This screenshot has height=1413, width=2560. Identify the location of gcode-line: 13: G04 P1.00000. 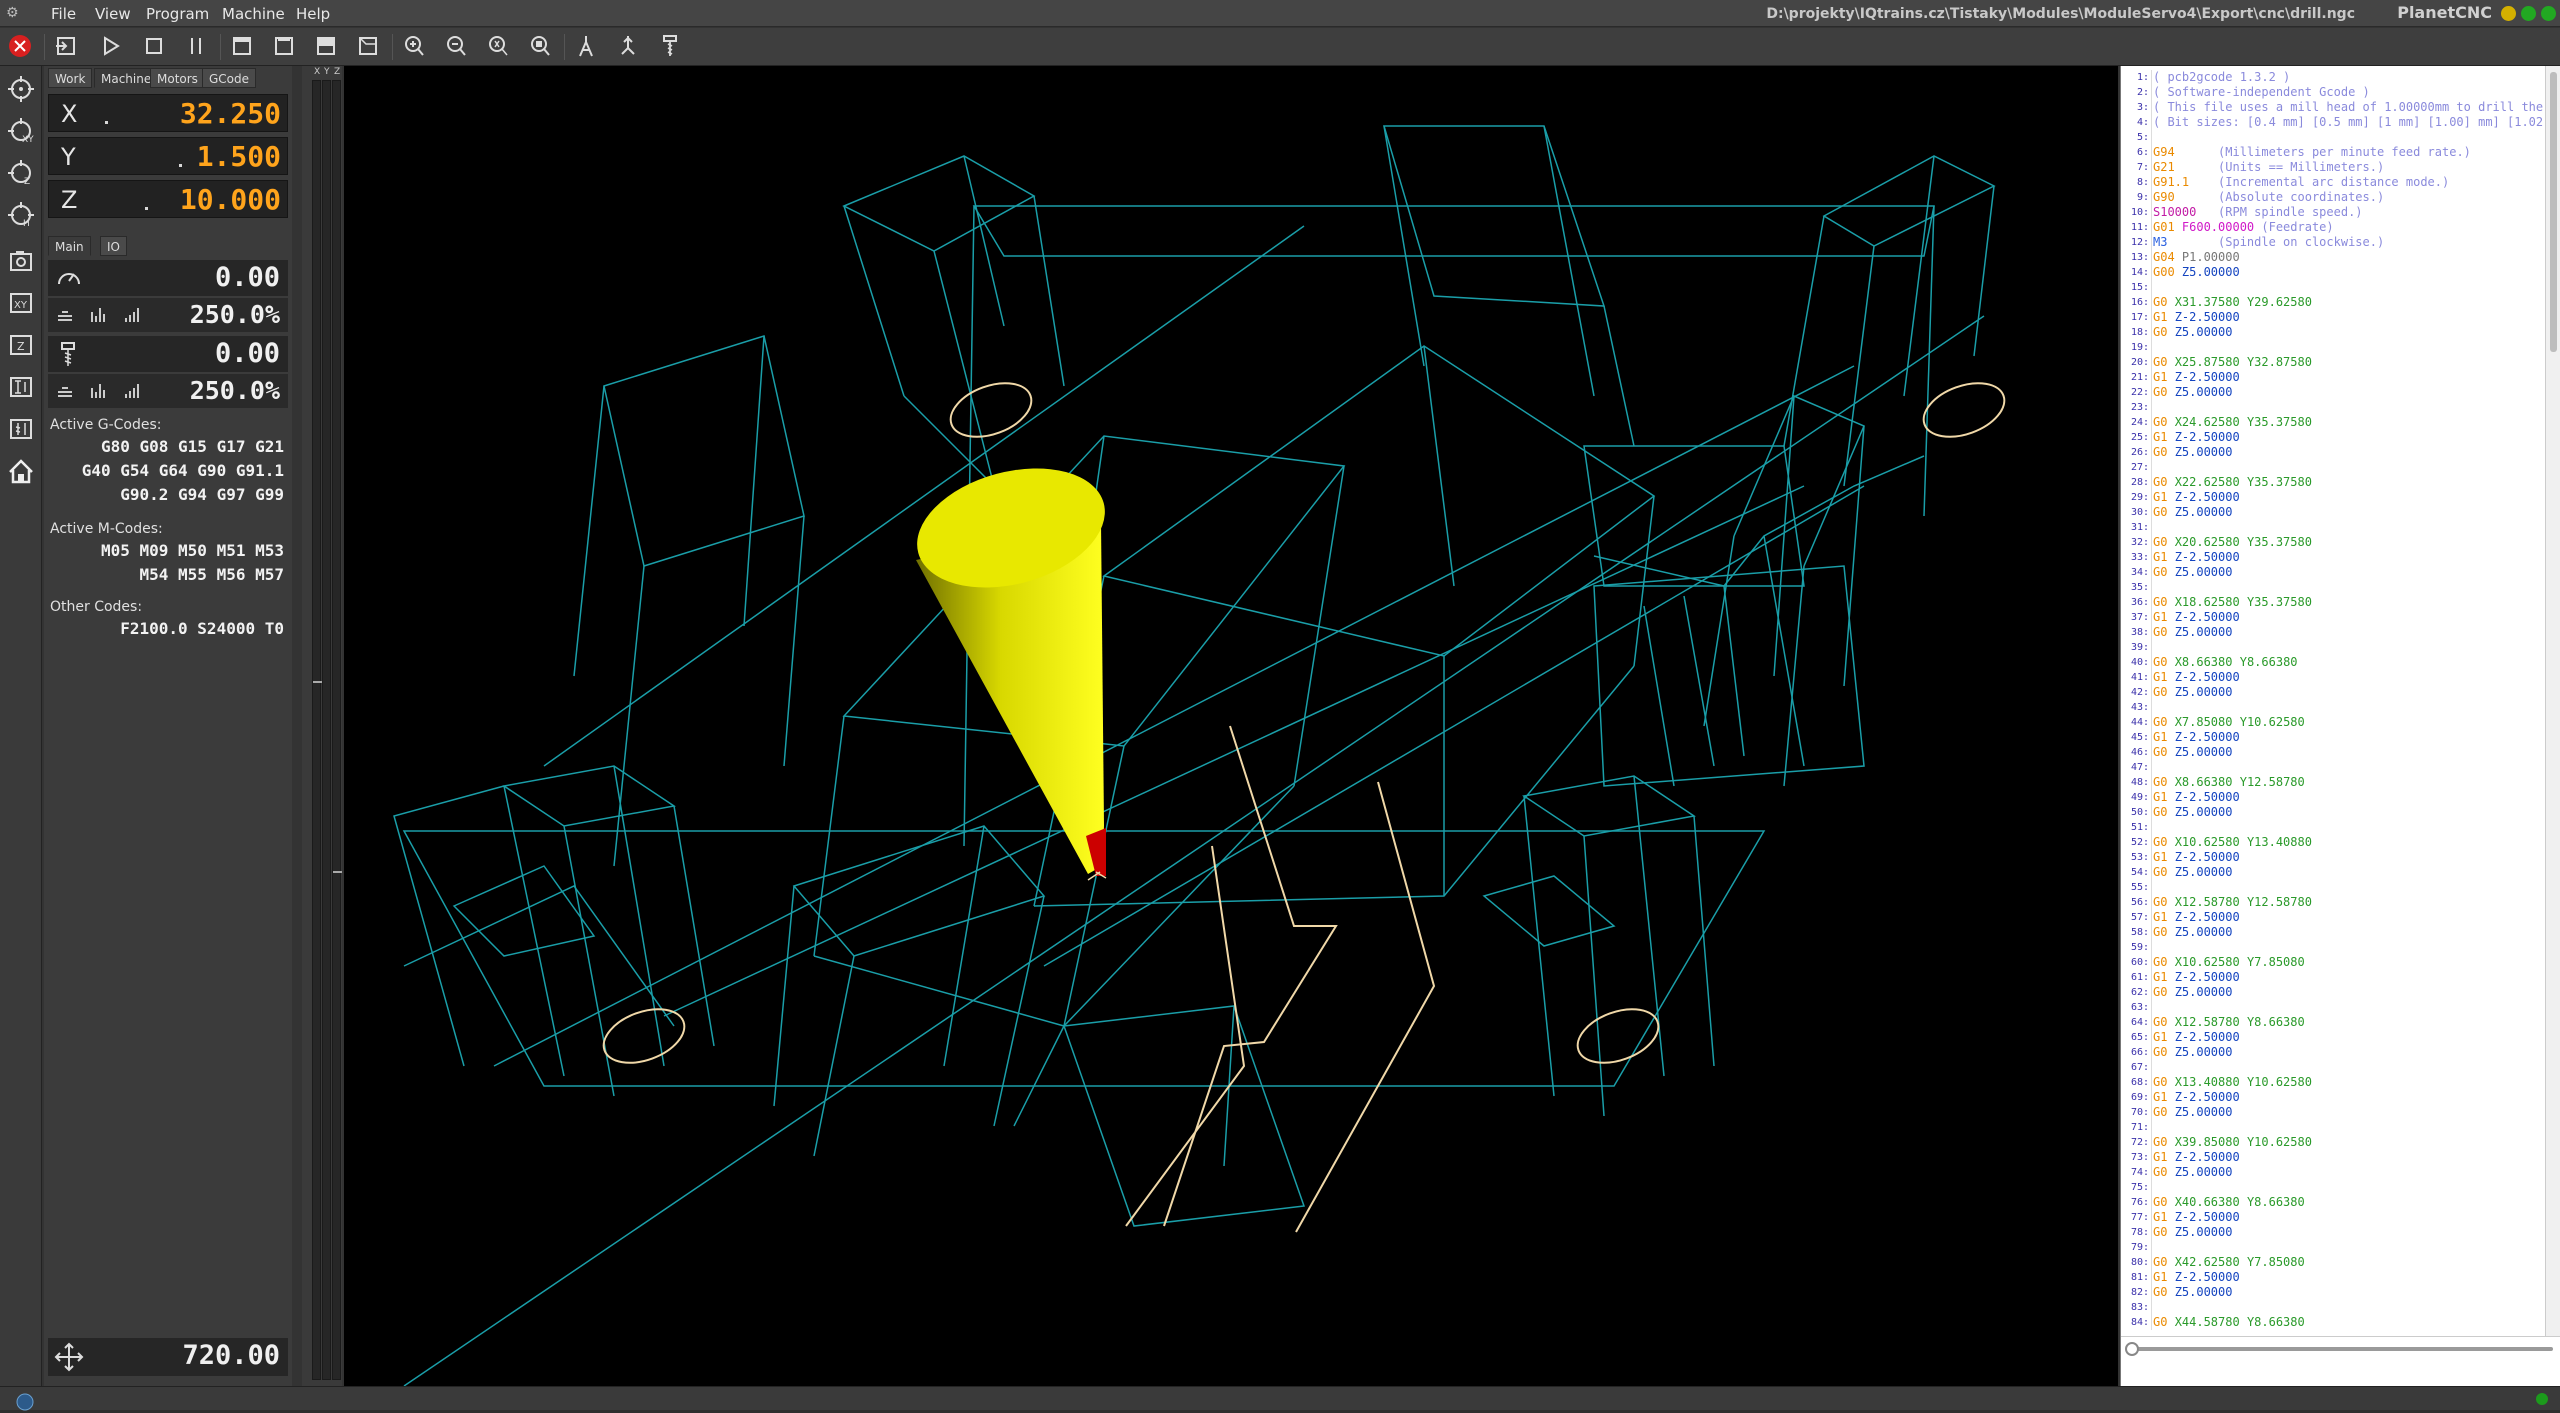
(2333, 257).